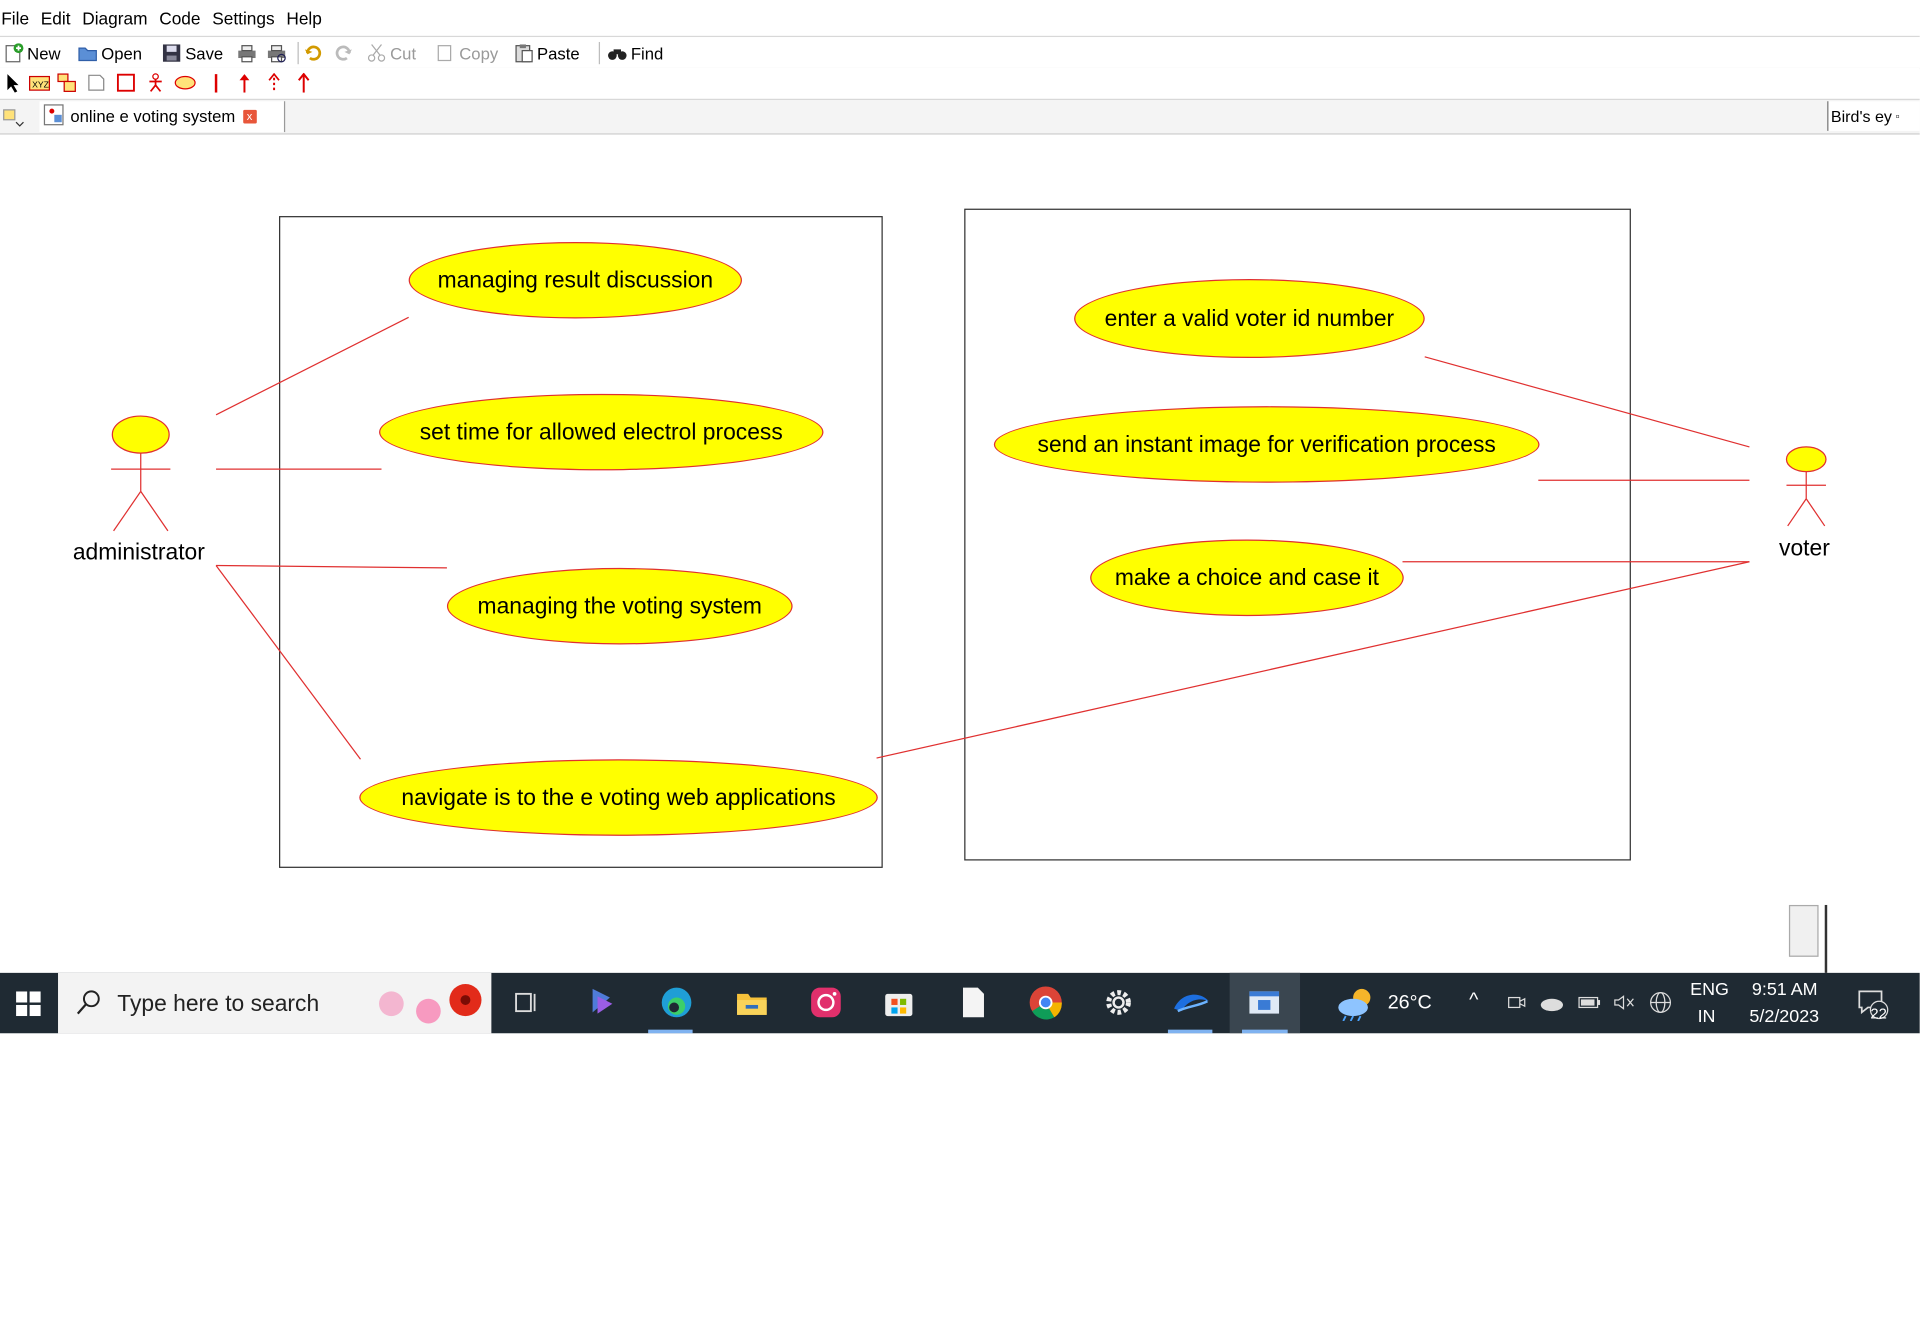 Image resolution: width=1920 pixels, height=1333 pixels. Describe the element at coordinates (635, 53) in the screenshot. I see `find-button: Find` at that location.